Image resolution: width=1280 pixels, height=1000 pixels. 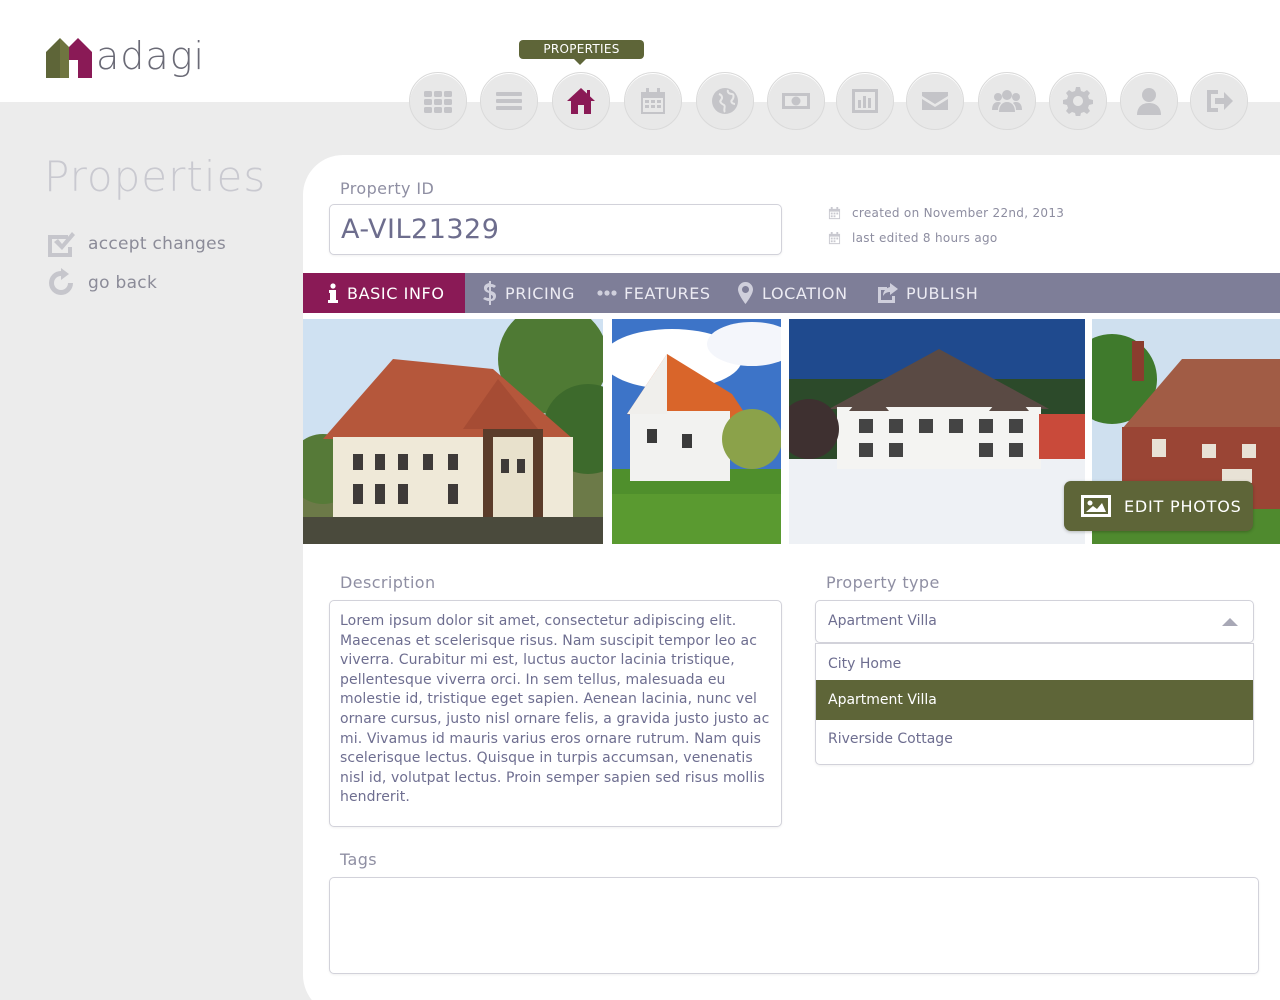 I want to click on dollar-icon, so click(x=489, y=293).